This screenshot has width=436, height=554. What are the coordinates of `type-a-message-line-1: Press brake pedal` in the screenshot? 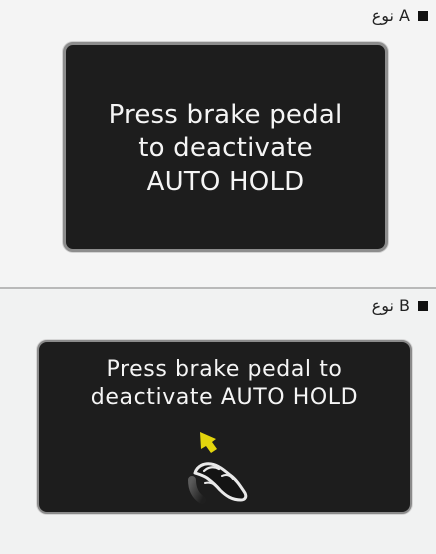 It's located at (225, 115).